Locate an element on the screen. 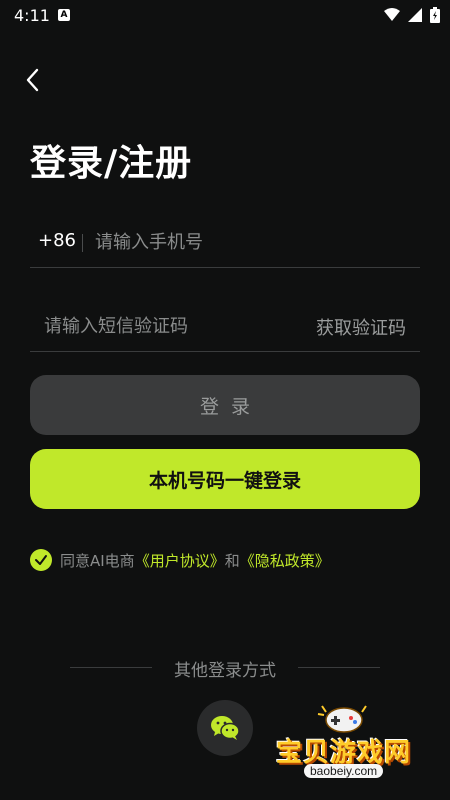 Image resolution: width=450 pixels, height=800 pixels. agreement-row: 同意AI电商 《用户协议》 和 《隐私政策》 is located at coordinates (180, 560).